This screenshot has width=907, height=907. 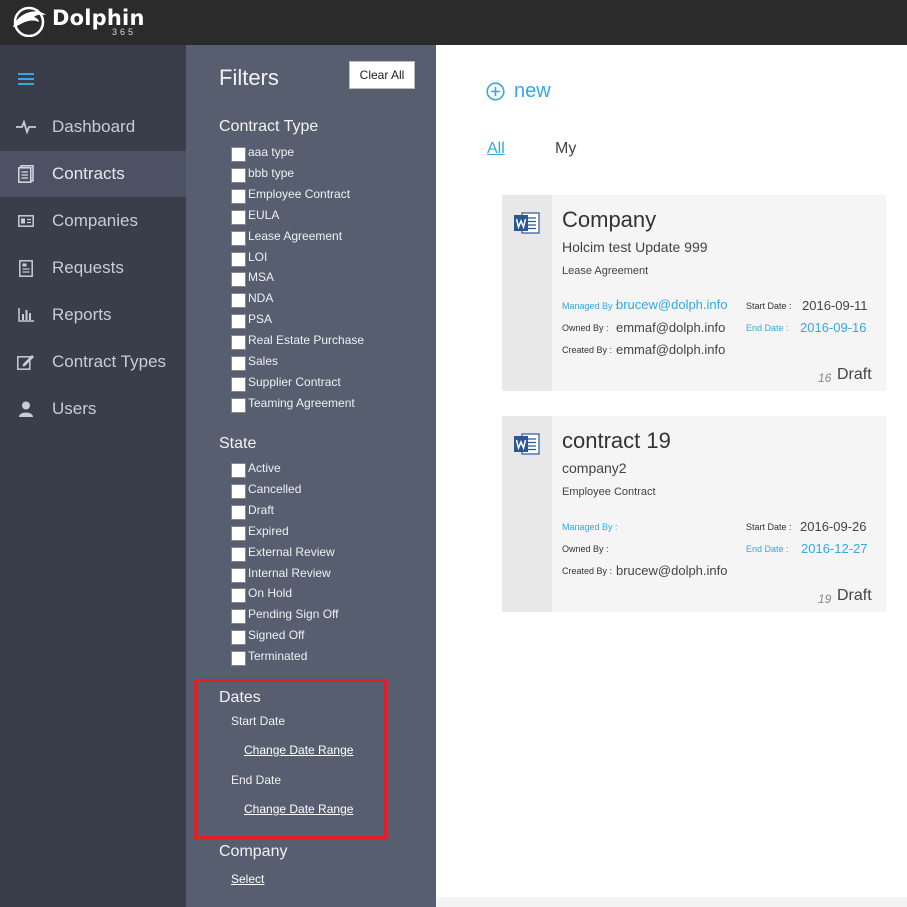 What do you see at coordinates (26, 315) in the screenshot?
I see `bar-chart-icon` at bounding box center [26, 315].